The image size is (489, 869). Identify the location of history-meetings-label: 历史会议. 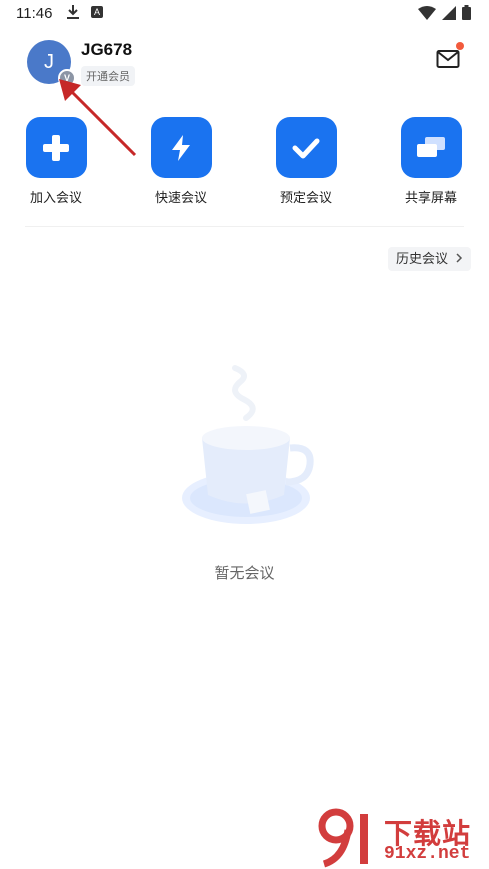
(422, 258).